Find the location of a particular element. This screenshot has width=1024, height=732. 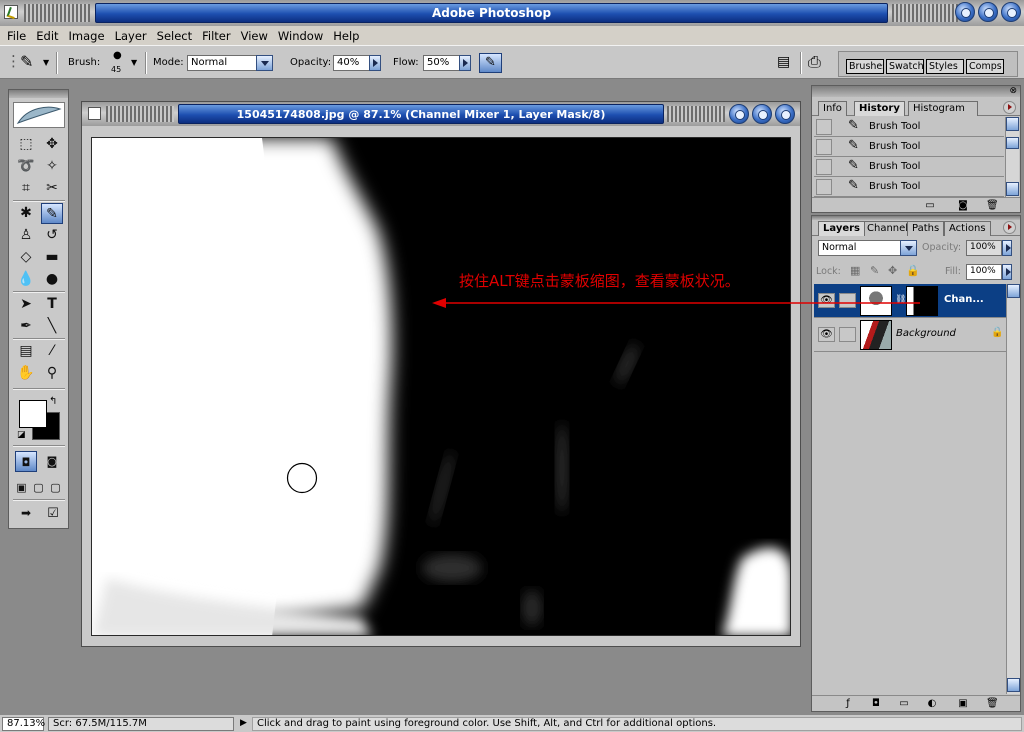

full-screen-menu-mode-icon: ▢ is located at coordinates (38, 487).